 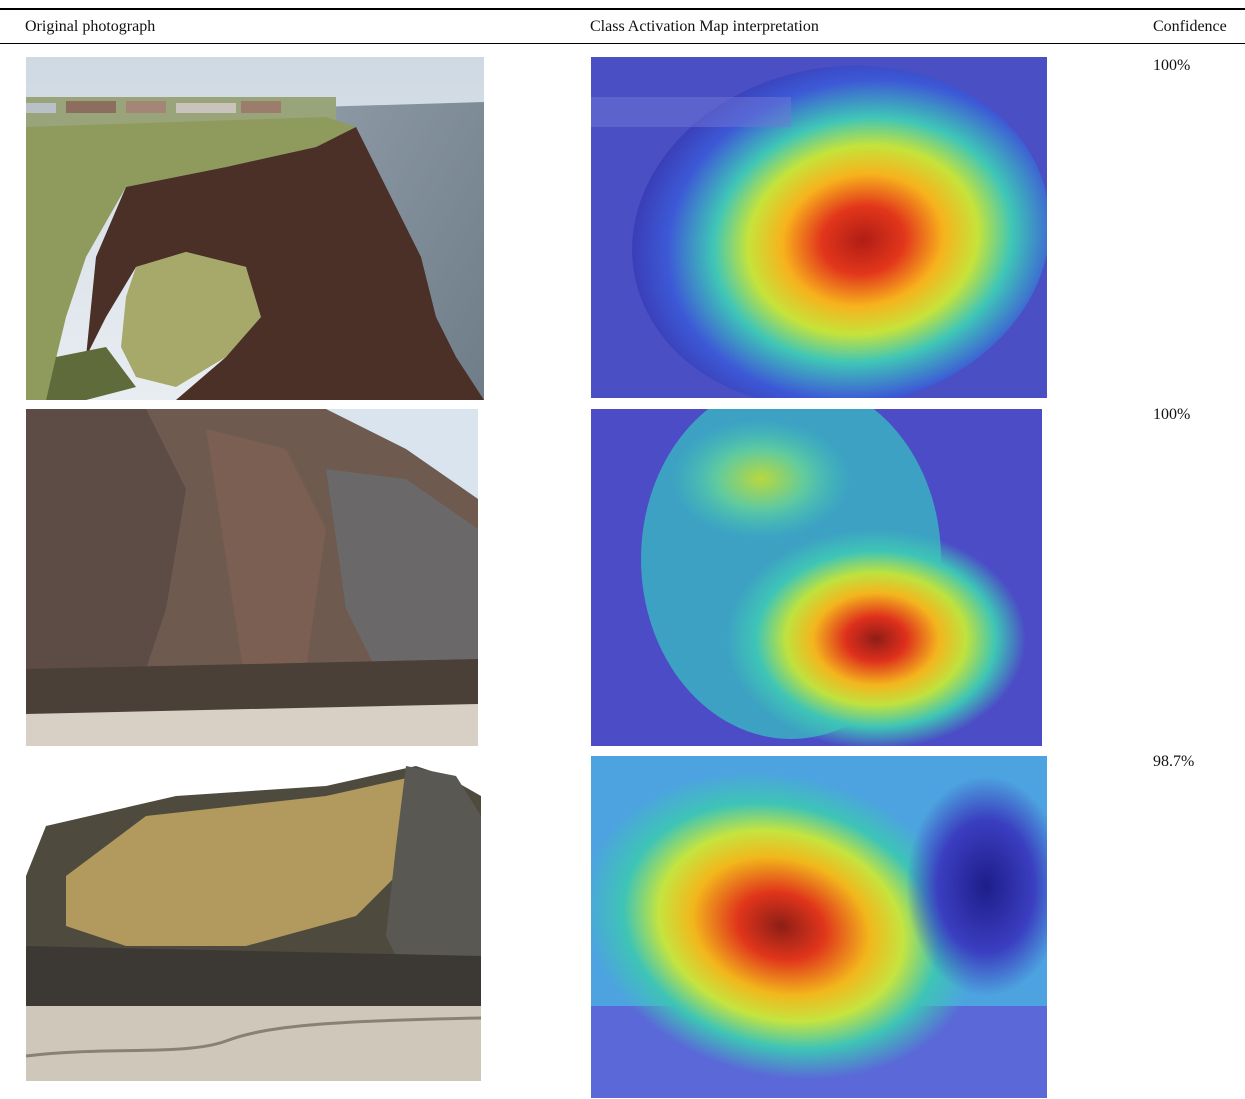 What do you see at coordinates (1172, 414) in the screenshot?
I see `confidence-row2: 100%` at bounding box center [1172, 414].